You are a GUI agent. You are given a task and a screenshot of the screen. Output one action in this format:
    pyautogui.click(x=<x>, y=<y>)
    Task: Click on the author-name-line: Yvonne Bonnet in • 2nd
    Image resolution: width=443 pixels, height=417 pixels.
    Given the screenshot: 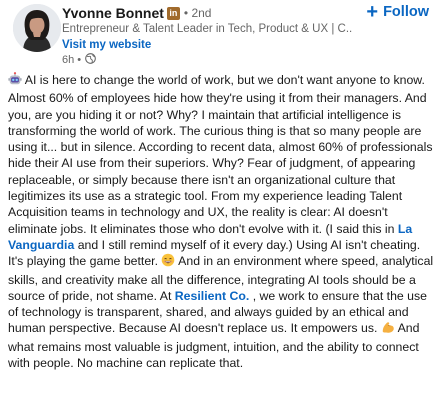 What is the action you would take?
    pyautogui.click(x=207, y=13)
    